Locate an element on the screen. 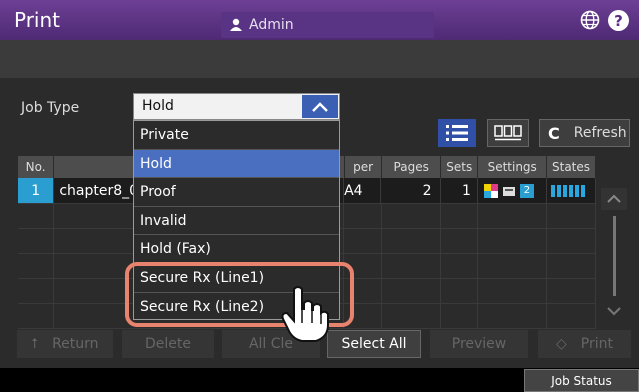 Image resolution: width=639 pixels, height=392 pixels. list-view-button is located at coordinates (457, 133).